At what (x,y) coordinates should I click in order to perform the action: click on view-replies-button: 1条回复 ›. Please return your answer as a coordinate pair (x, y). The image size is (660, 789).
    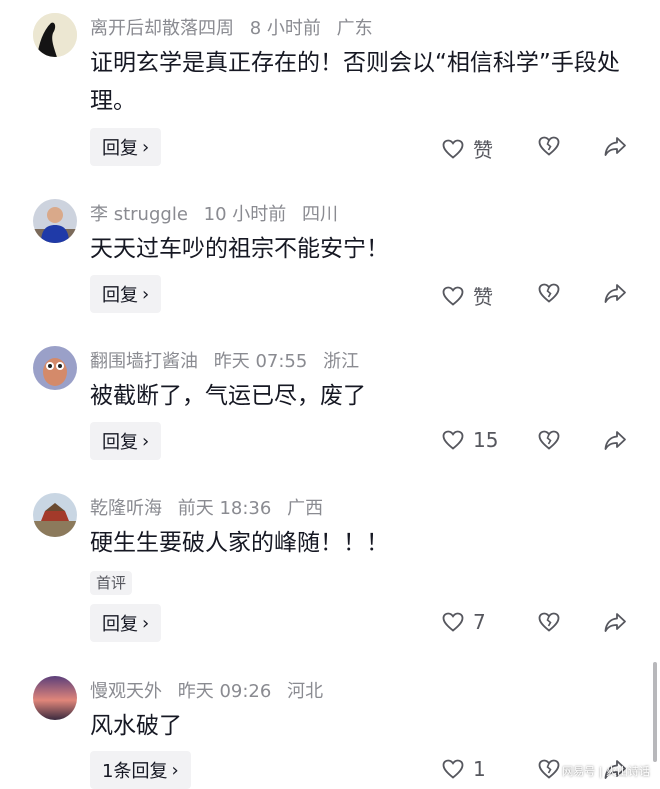
    Looking at the image, I should click on (140, 770).